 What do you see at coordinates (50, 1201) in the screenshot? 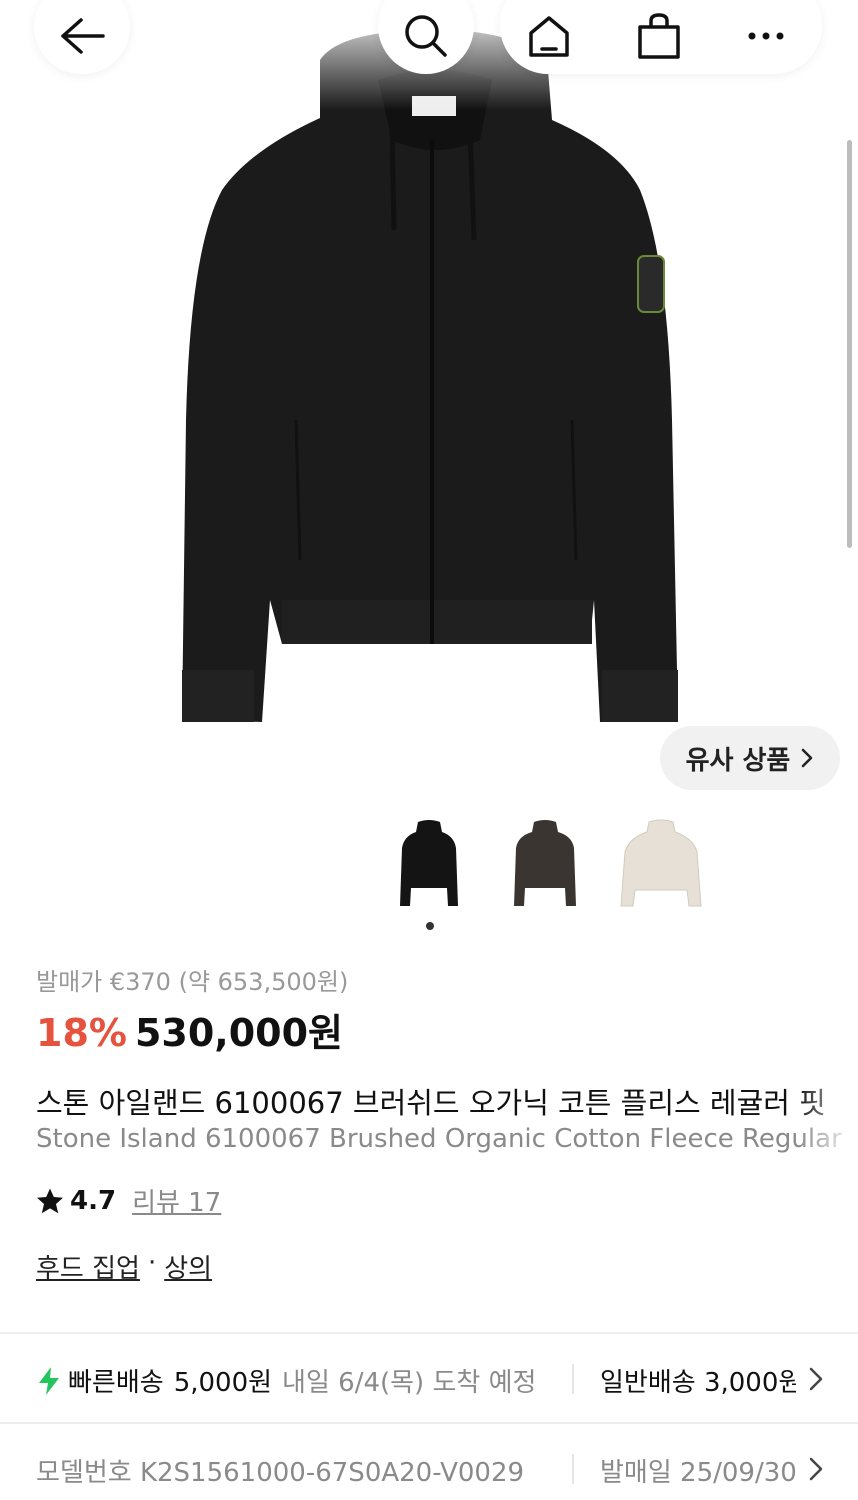
I see `star-icon` at bounding box center [50, 1201].